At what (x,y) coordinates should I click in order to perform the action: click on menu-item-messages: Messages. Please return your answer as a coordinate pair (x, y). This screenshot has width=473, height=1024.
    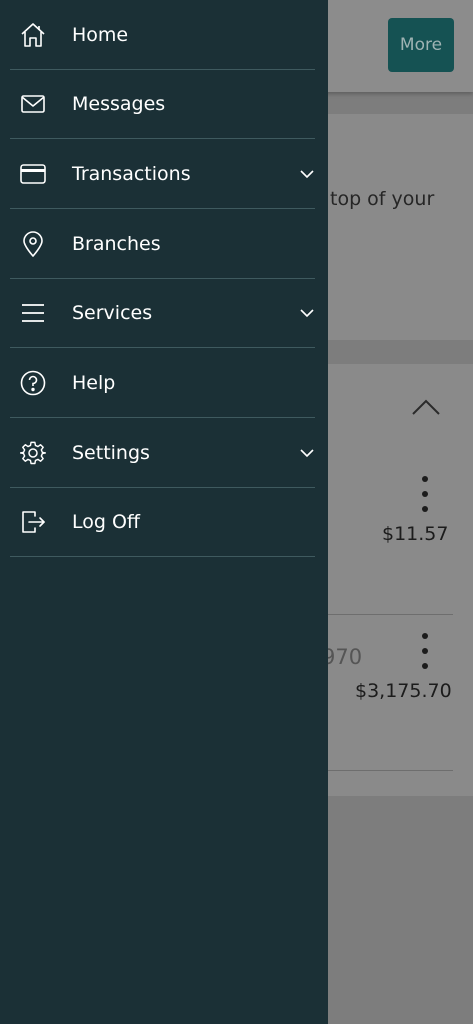
    Looking at the image, I should click on (162, 104).